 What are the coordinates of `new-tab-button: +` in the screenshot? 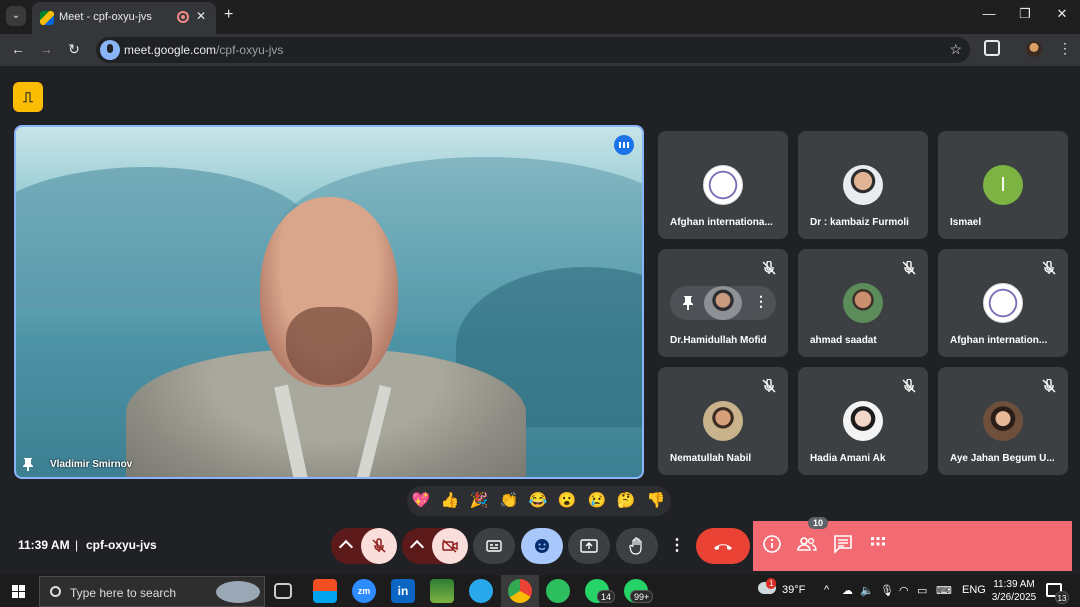 It's located at (228, 15).